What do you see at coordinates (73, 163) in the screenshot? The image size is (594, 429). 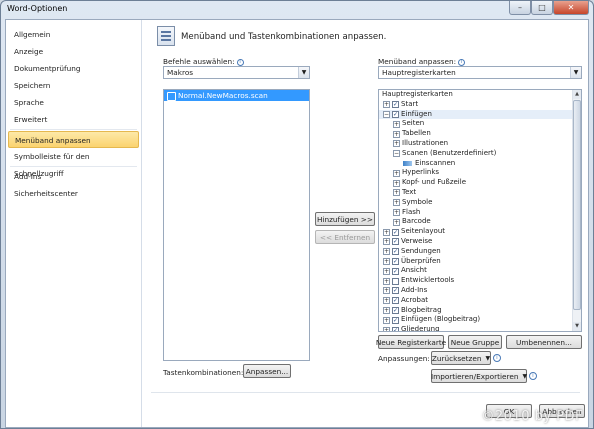 I see `nav-item: Symbolleiste für den Schnellzugriff` at bounding box center [73, 163].